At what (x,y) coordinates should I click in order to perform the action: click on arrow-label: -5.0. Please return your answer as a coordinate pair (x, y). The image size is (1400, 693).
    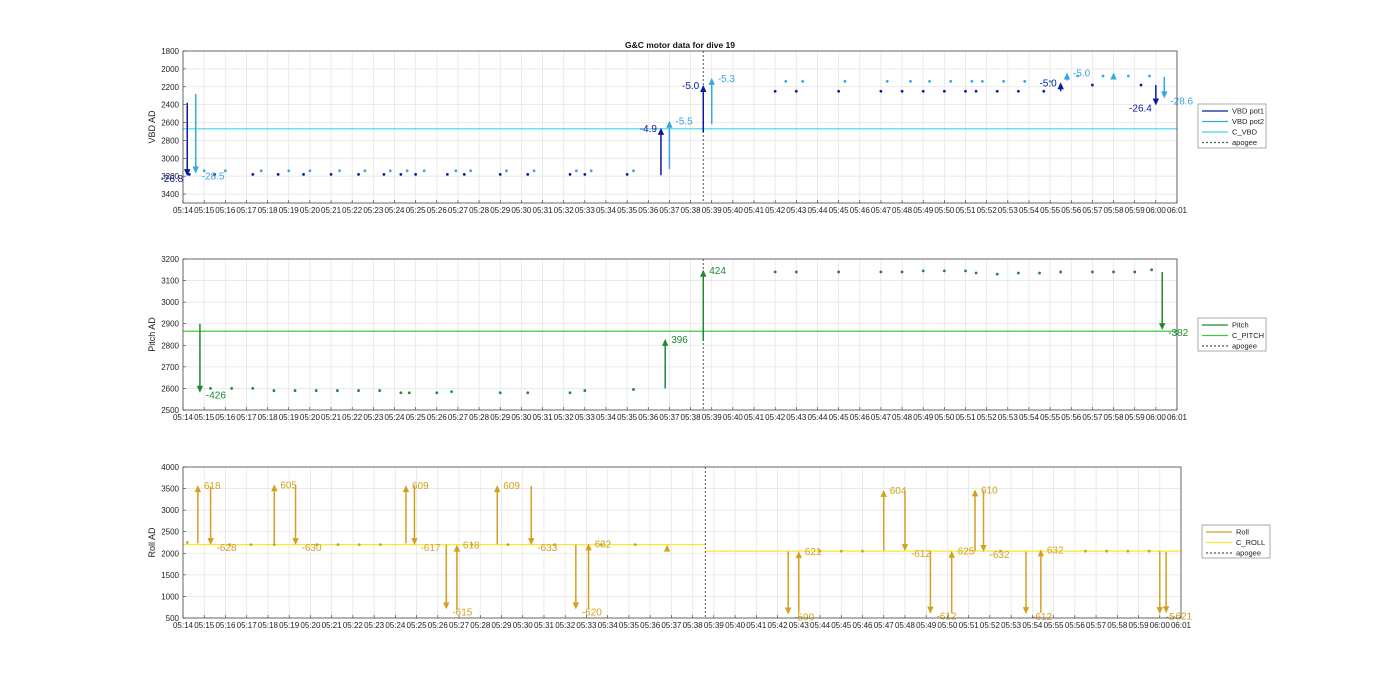
    Looking at the image, I should click on (691, 86).